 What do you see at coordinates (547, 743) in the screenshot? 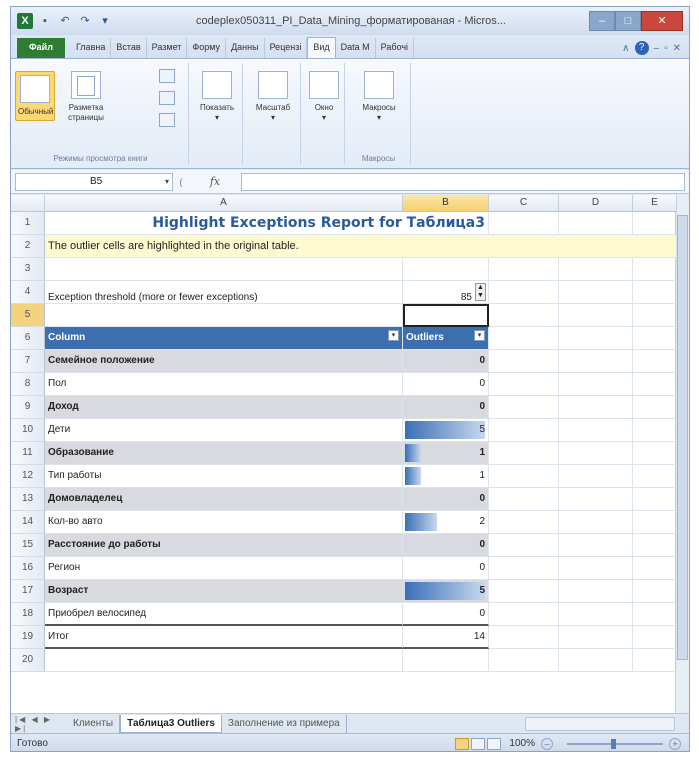
I see `zoom-out-icon: –` at bounding box center [547, 743].